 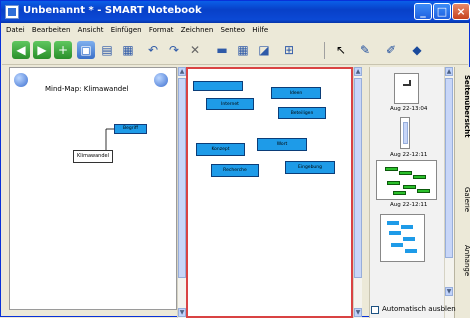 What do you see at coordinates (112, 10) in the screenshot?
I see `window-title: Unbenannt * - SMART Notebook` at bounding box center [112, 10].